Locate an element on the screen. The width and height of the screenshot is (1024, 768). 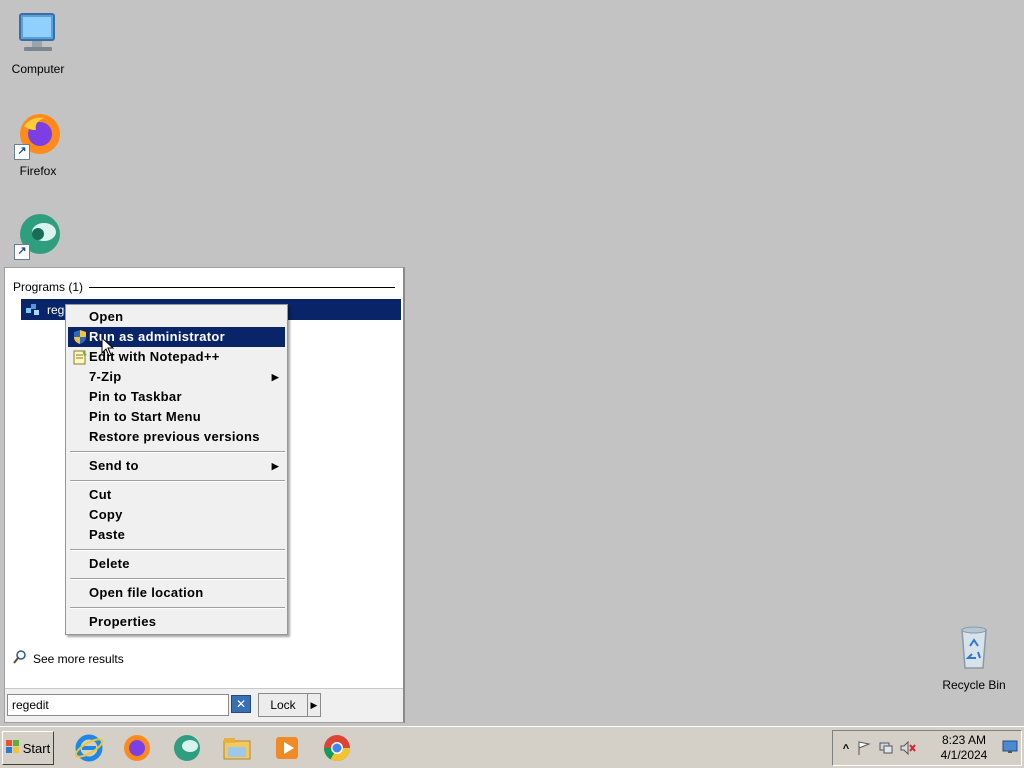
volume-muted-icon is located at coordinates (908, 749).